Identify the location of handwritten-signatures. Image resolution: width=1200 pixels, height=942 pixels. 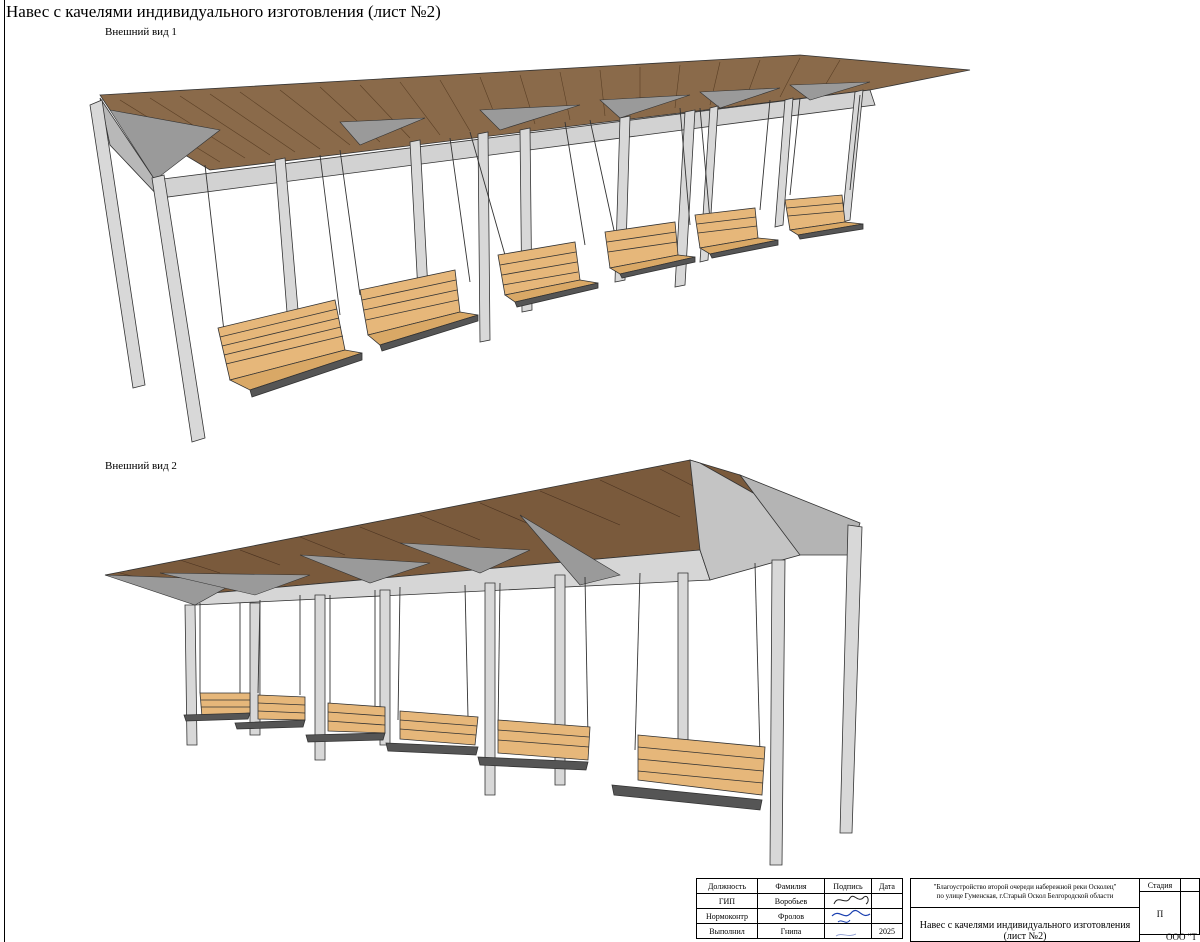
(851, 916).